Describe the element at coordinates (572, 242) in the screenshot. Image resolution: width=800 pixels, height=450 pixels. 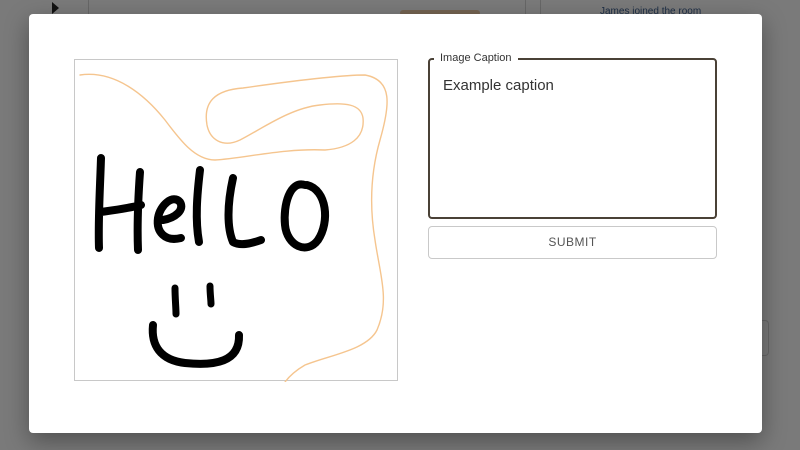
I see `submit-button: SUBMIT` at that location.